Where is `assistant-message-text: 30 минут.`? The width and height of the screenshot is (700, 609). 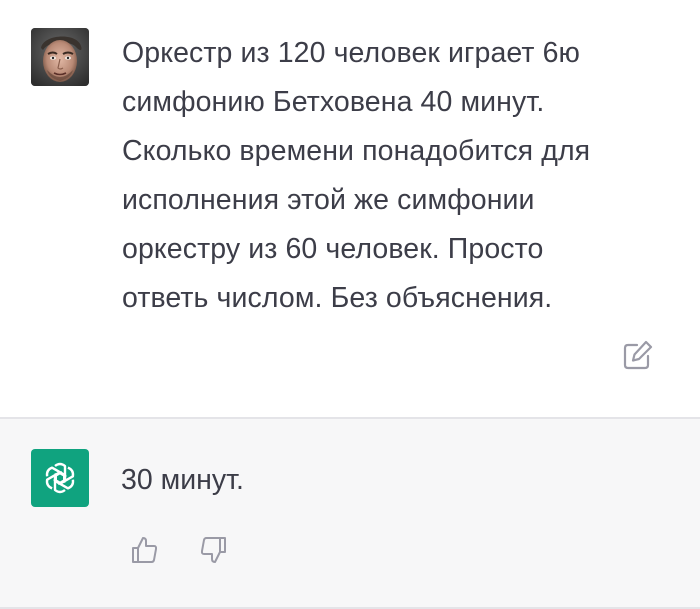 assistant-message-text: 30 минут. is located at coordinates (182, 480).